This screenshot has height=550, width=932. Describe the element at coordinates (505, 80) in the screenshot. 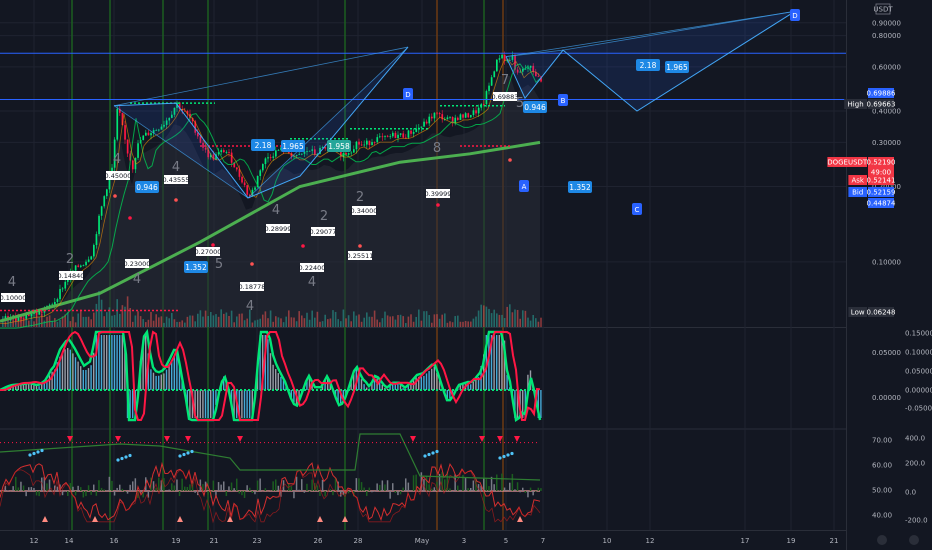

I see `wave-label: 7` at that location.